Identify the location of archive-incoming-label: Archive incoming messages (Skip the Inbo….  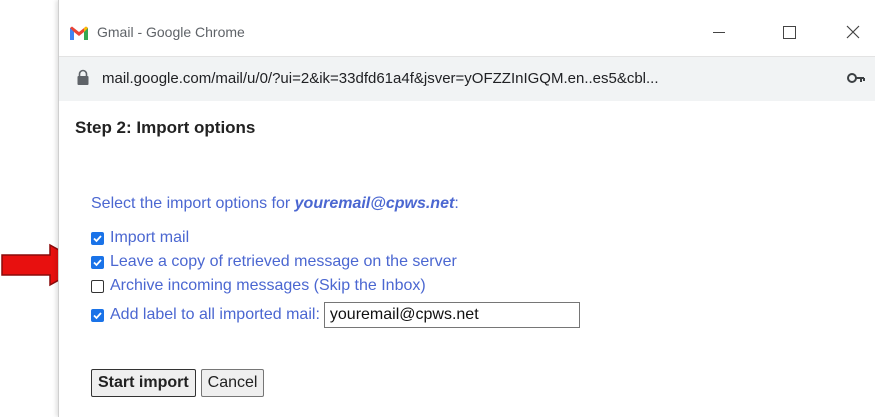
(268, 285).